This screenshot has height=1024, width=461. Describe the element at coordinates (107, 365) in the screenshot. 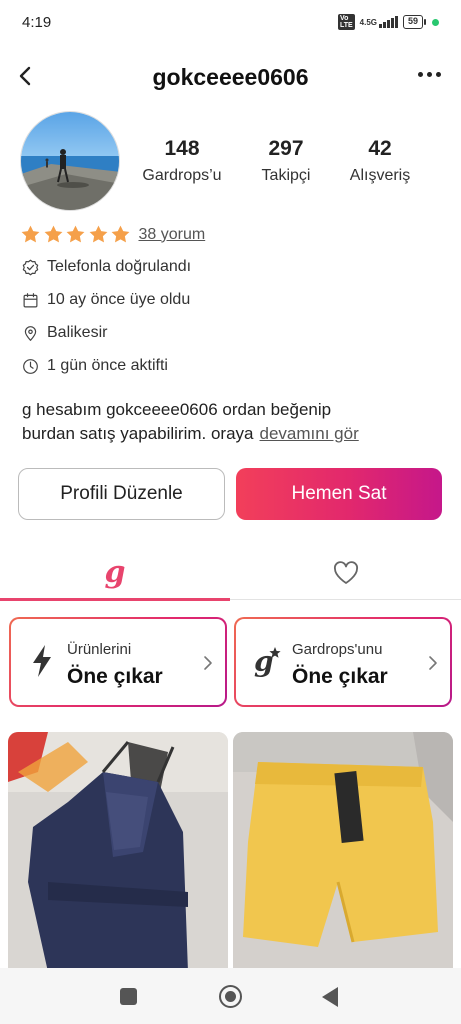

I see `info-text: 1 gün önce aktifti` at that location.